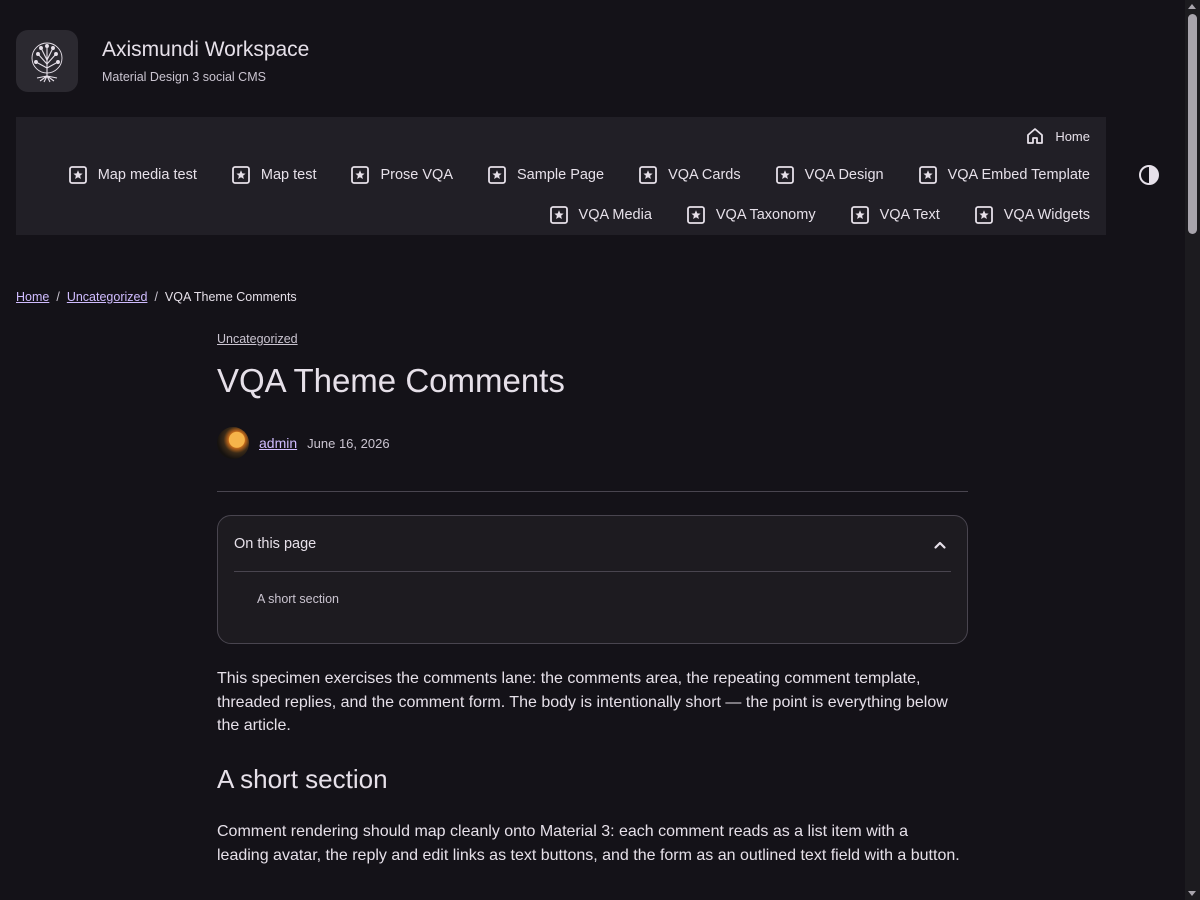  Describe the element at coordinates (1018, 175) in the screenshot. I see `nav-item-label: VQA Embed Template` at that location.